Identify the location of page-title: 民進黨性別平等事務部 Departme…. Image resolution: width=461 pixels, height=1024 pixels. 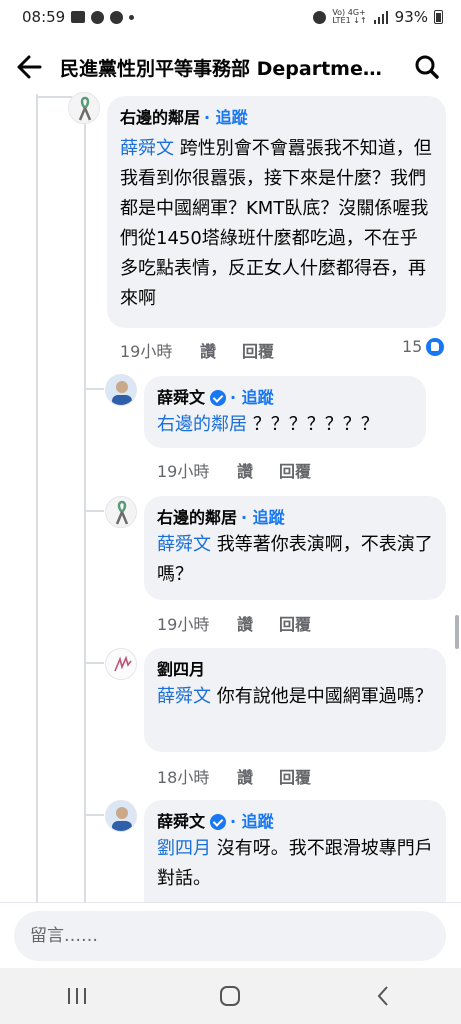
(221, 69).